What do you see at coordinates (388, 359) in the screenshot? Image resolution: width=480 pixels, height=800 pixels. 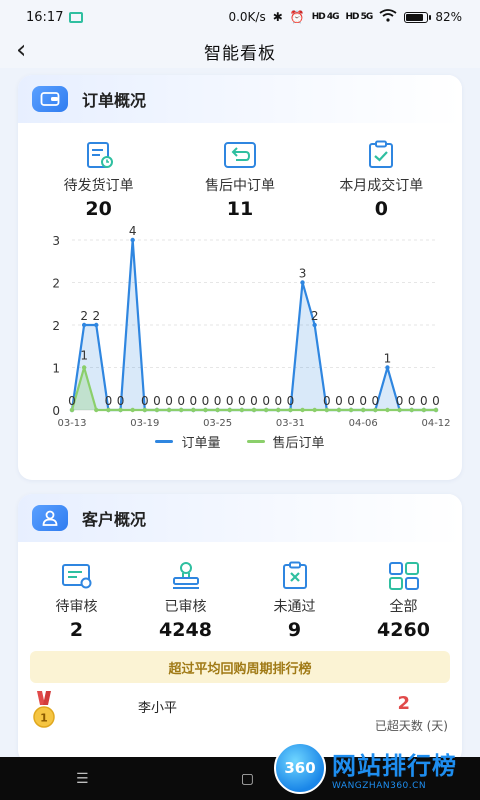 I see `data-label: 1` at bounding box center [388, 359].